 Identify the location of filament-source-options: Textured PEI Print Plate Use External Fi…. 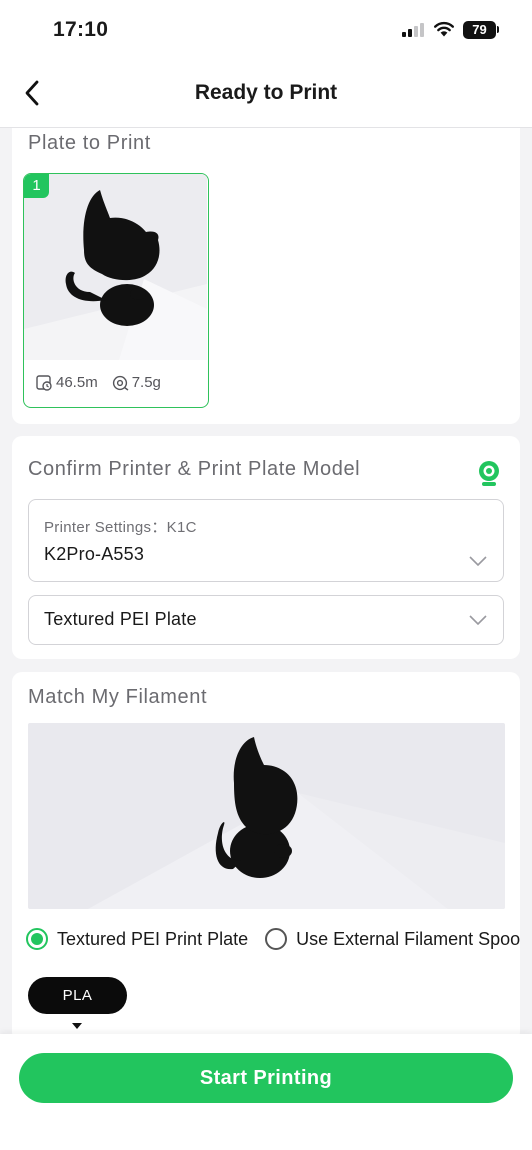
(273, 939).